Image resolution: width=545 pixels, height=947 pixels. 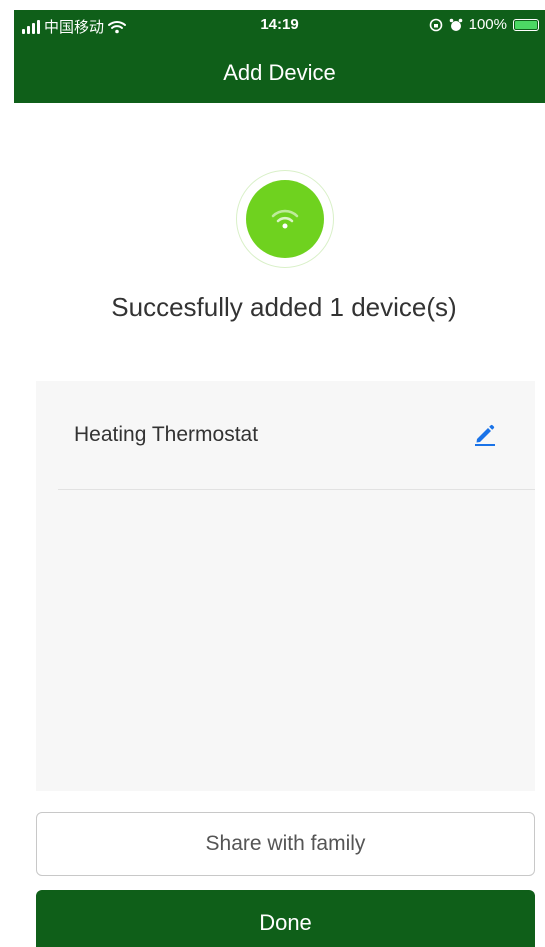 I want to click on row-divider, so click(x=296, y=489).